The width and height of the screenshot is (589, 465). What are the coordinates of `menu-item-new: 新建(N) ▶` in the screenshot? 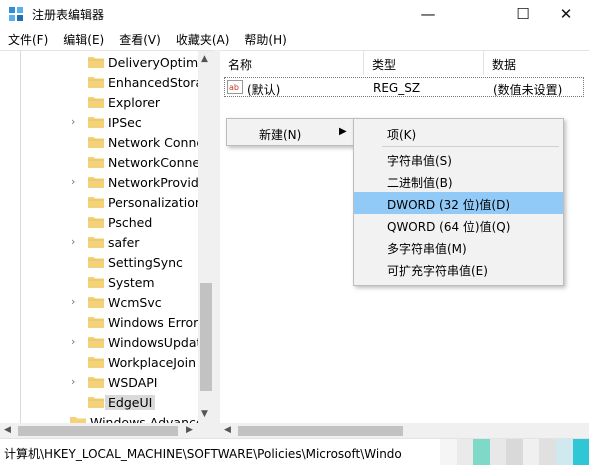 It's located at (291, 133).